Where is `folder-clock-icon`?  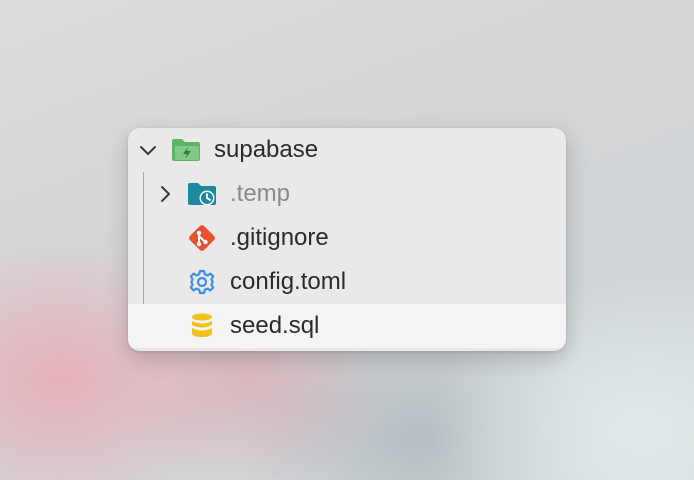 folder-clock-icon is located at coordinates (202, 194).